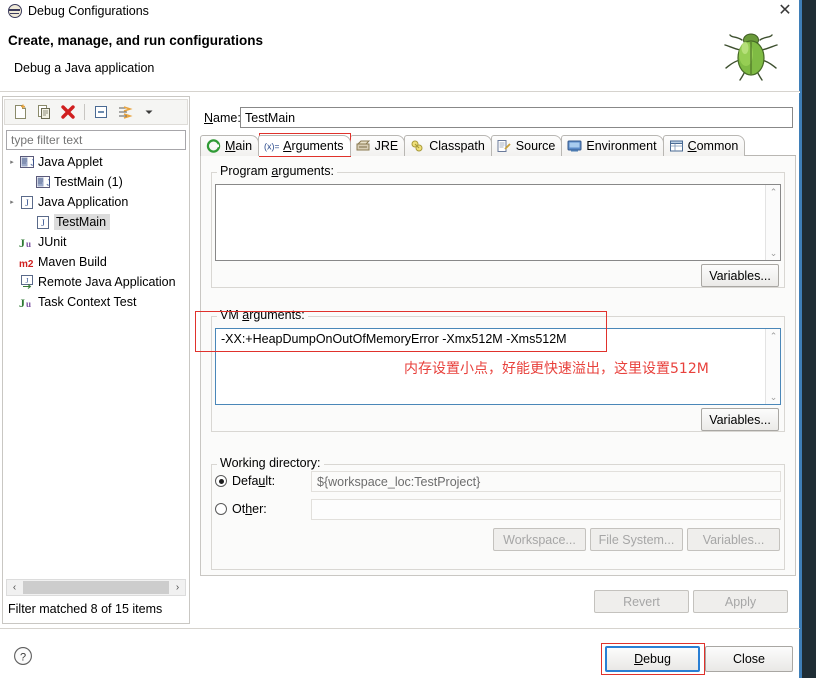 The width and height of the screenshot is (816, 678). I want to click on scroll-left-icon: ‹, so click(14, 587).